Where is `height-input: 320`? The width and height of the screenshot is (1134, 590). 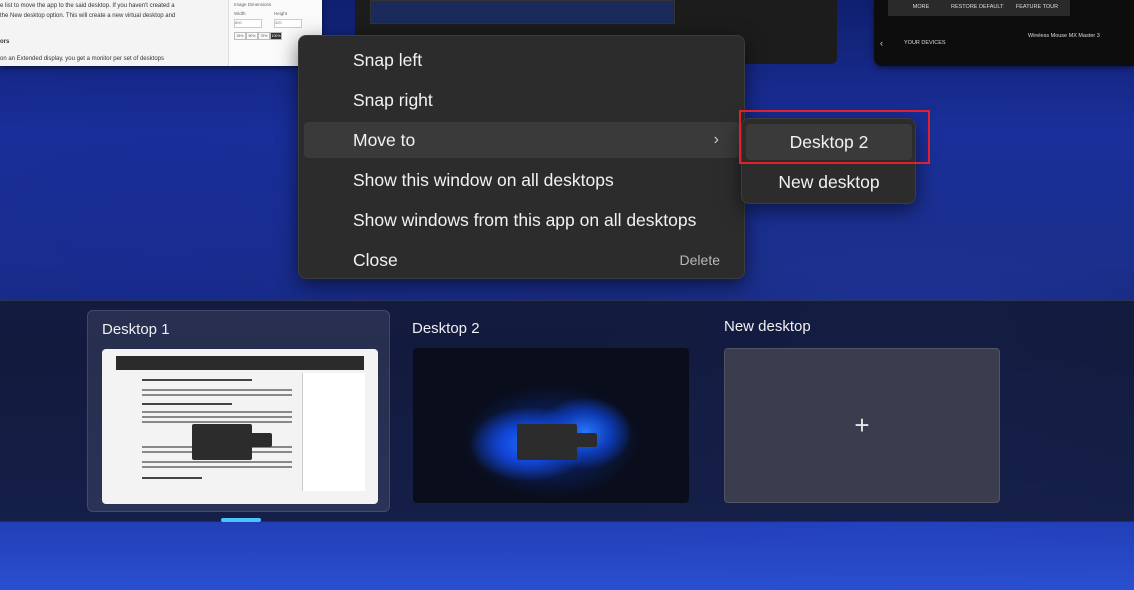 height-input: 320 is located at coordinates (288, 23).